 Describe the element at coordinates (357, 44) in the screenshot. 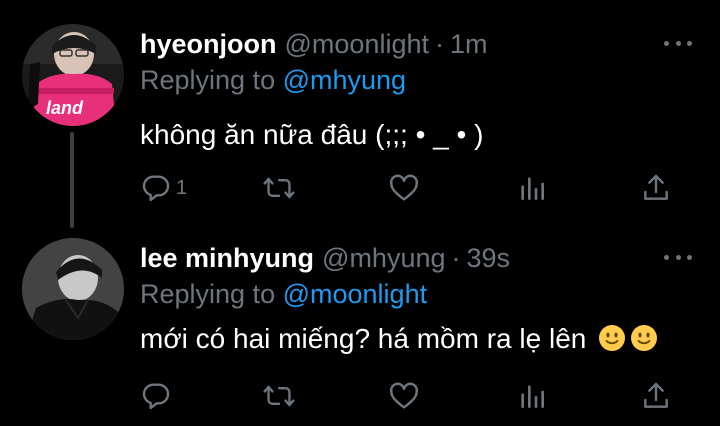

I see `user-handle: @moonlight` at that location.